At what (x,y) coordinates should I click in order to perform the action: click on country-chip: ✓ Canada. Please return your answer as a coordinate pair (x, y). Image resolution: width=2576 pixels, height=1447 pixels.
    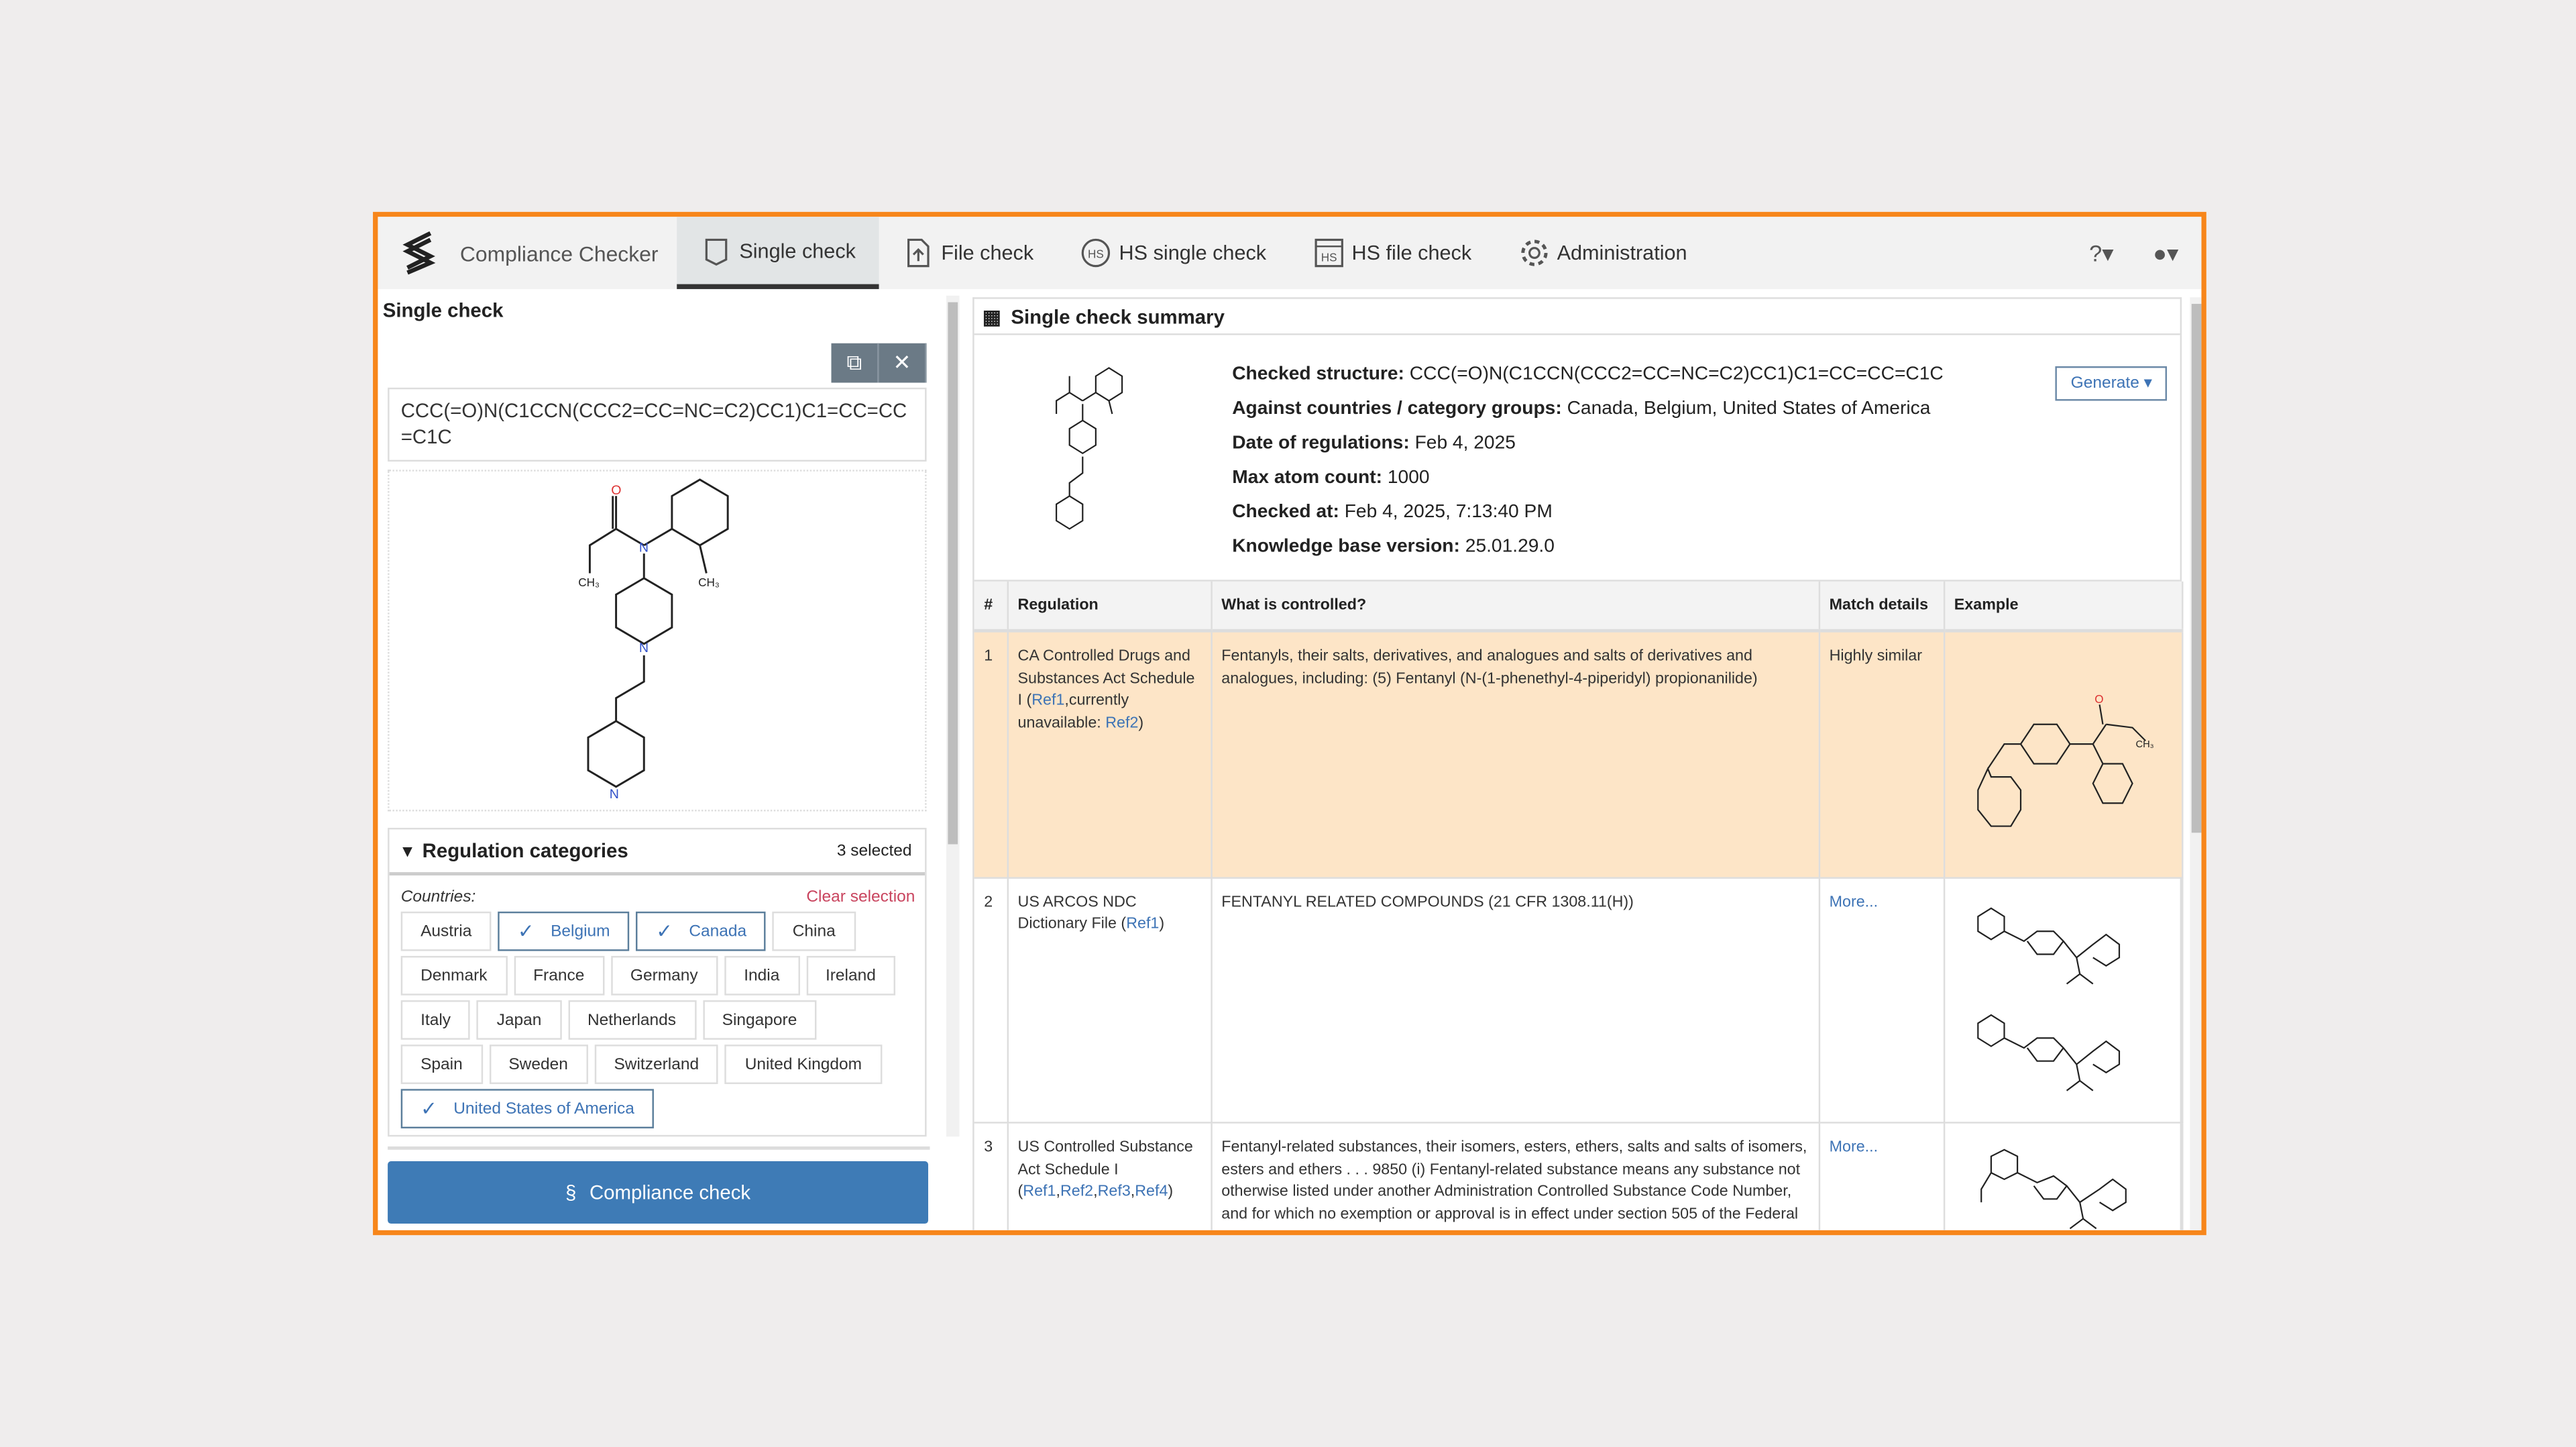
    Looking at the image, I should click on (701, 931).